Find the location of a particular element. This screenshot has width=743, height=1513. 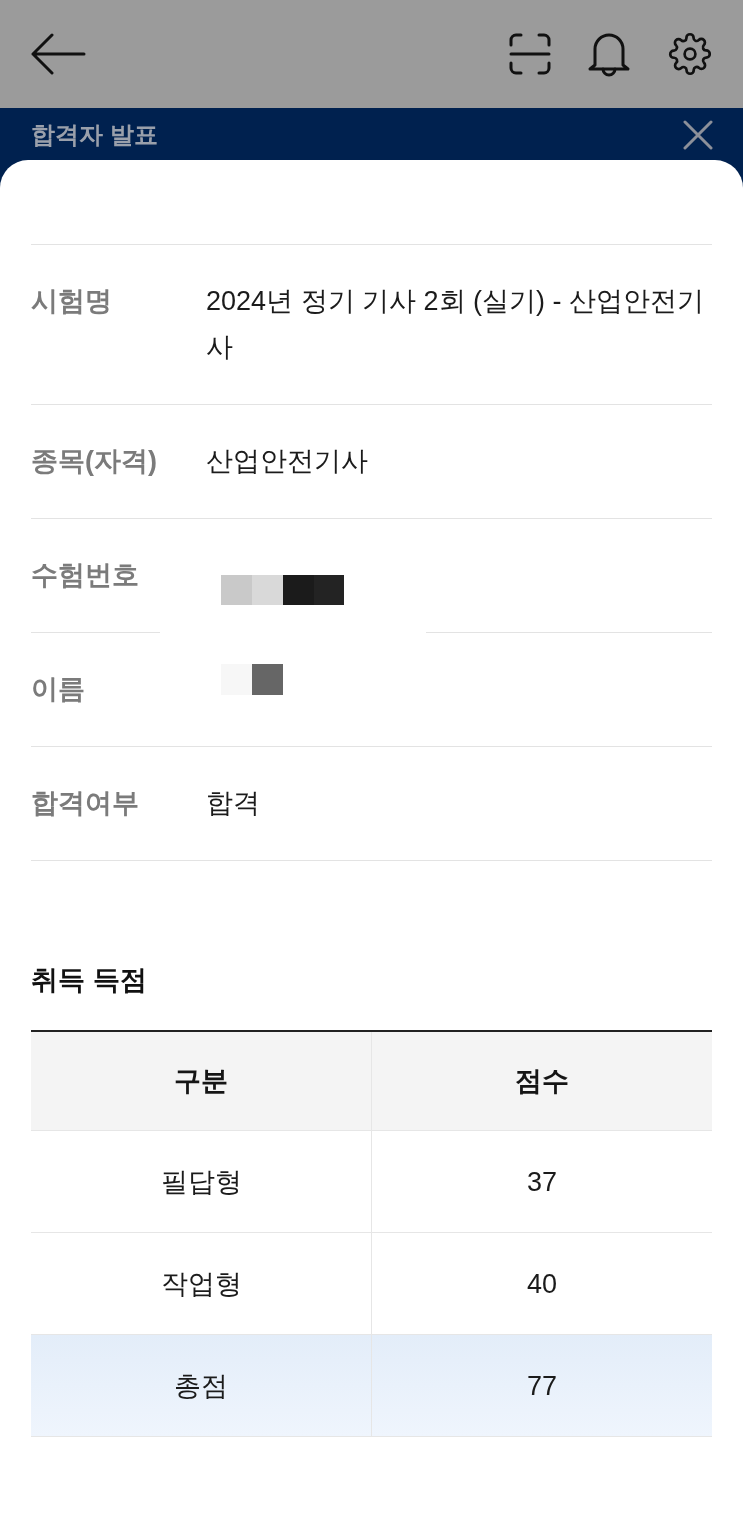

close-button is located at coordinates (698, 135).